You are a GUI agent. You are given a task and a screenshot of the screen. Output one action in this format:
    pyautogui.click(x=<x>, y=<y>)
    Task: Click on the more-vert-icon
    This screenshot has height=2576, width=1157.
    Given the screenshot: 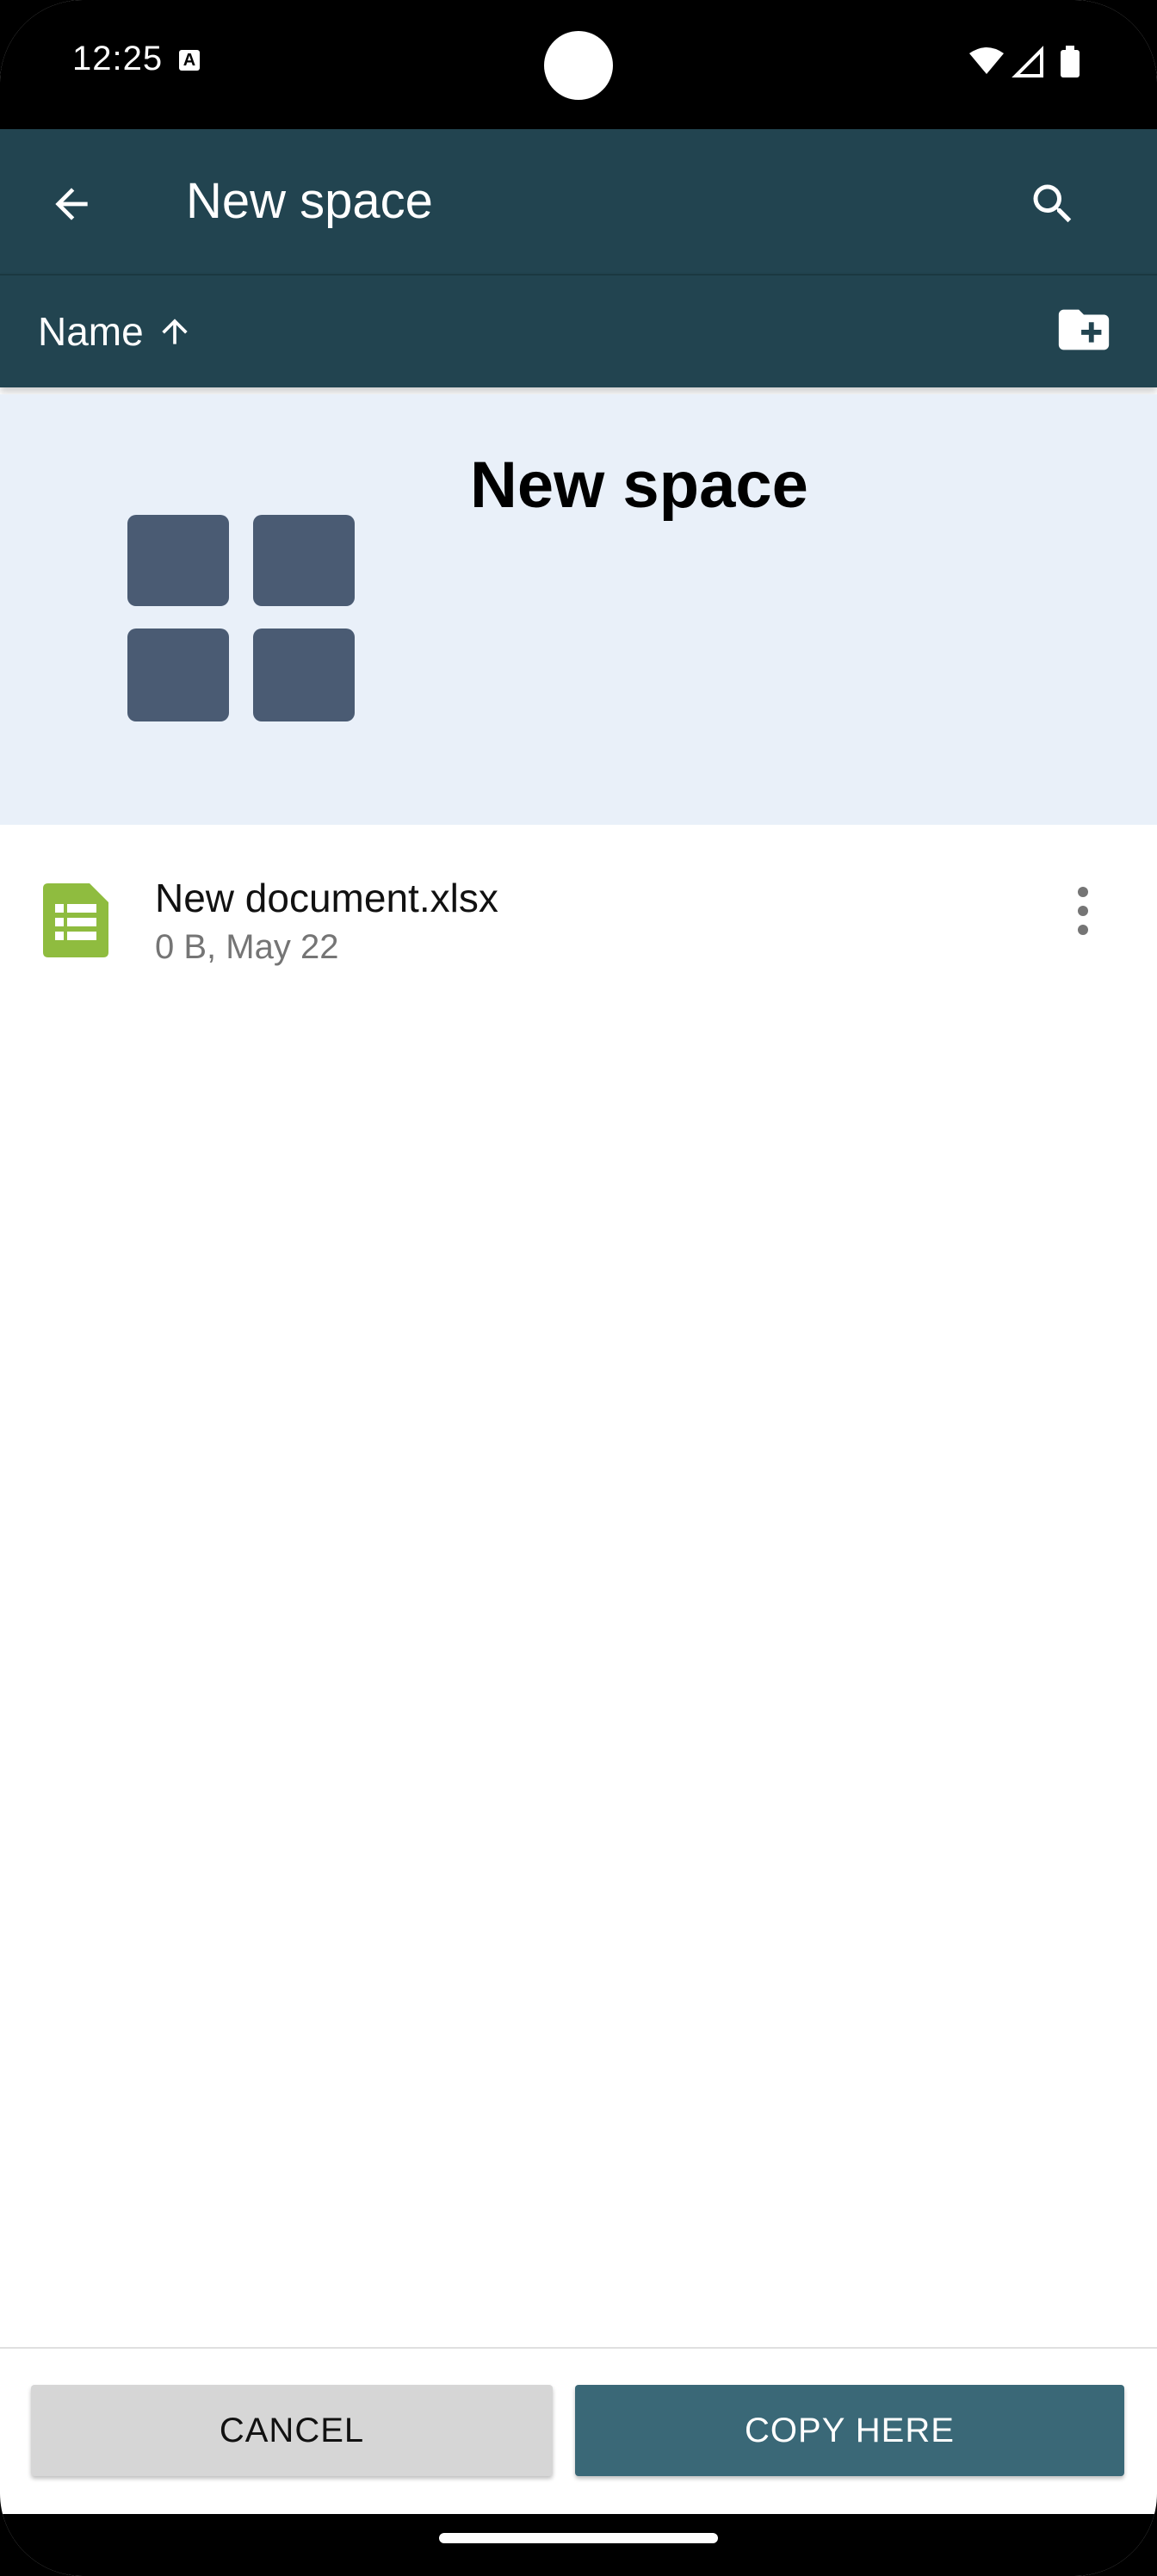 What is the action you would take?
    pyautogui.click(x=1083, y=911)
    